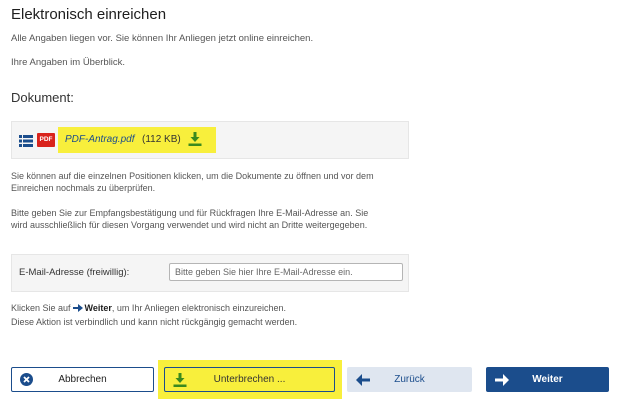  Describe the element at coordinates (74, 272) in the screenshot. I see `email-label: E-Mail-Adresse (freiwillig):` at that location.